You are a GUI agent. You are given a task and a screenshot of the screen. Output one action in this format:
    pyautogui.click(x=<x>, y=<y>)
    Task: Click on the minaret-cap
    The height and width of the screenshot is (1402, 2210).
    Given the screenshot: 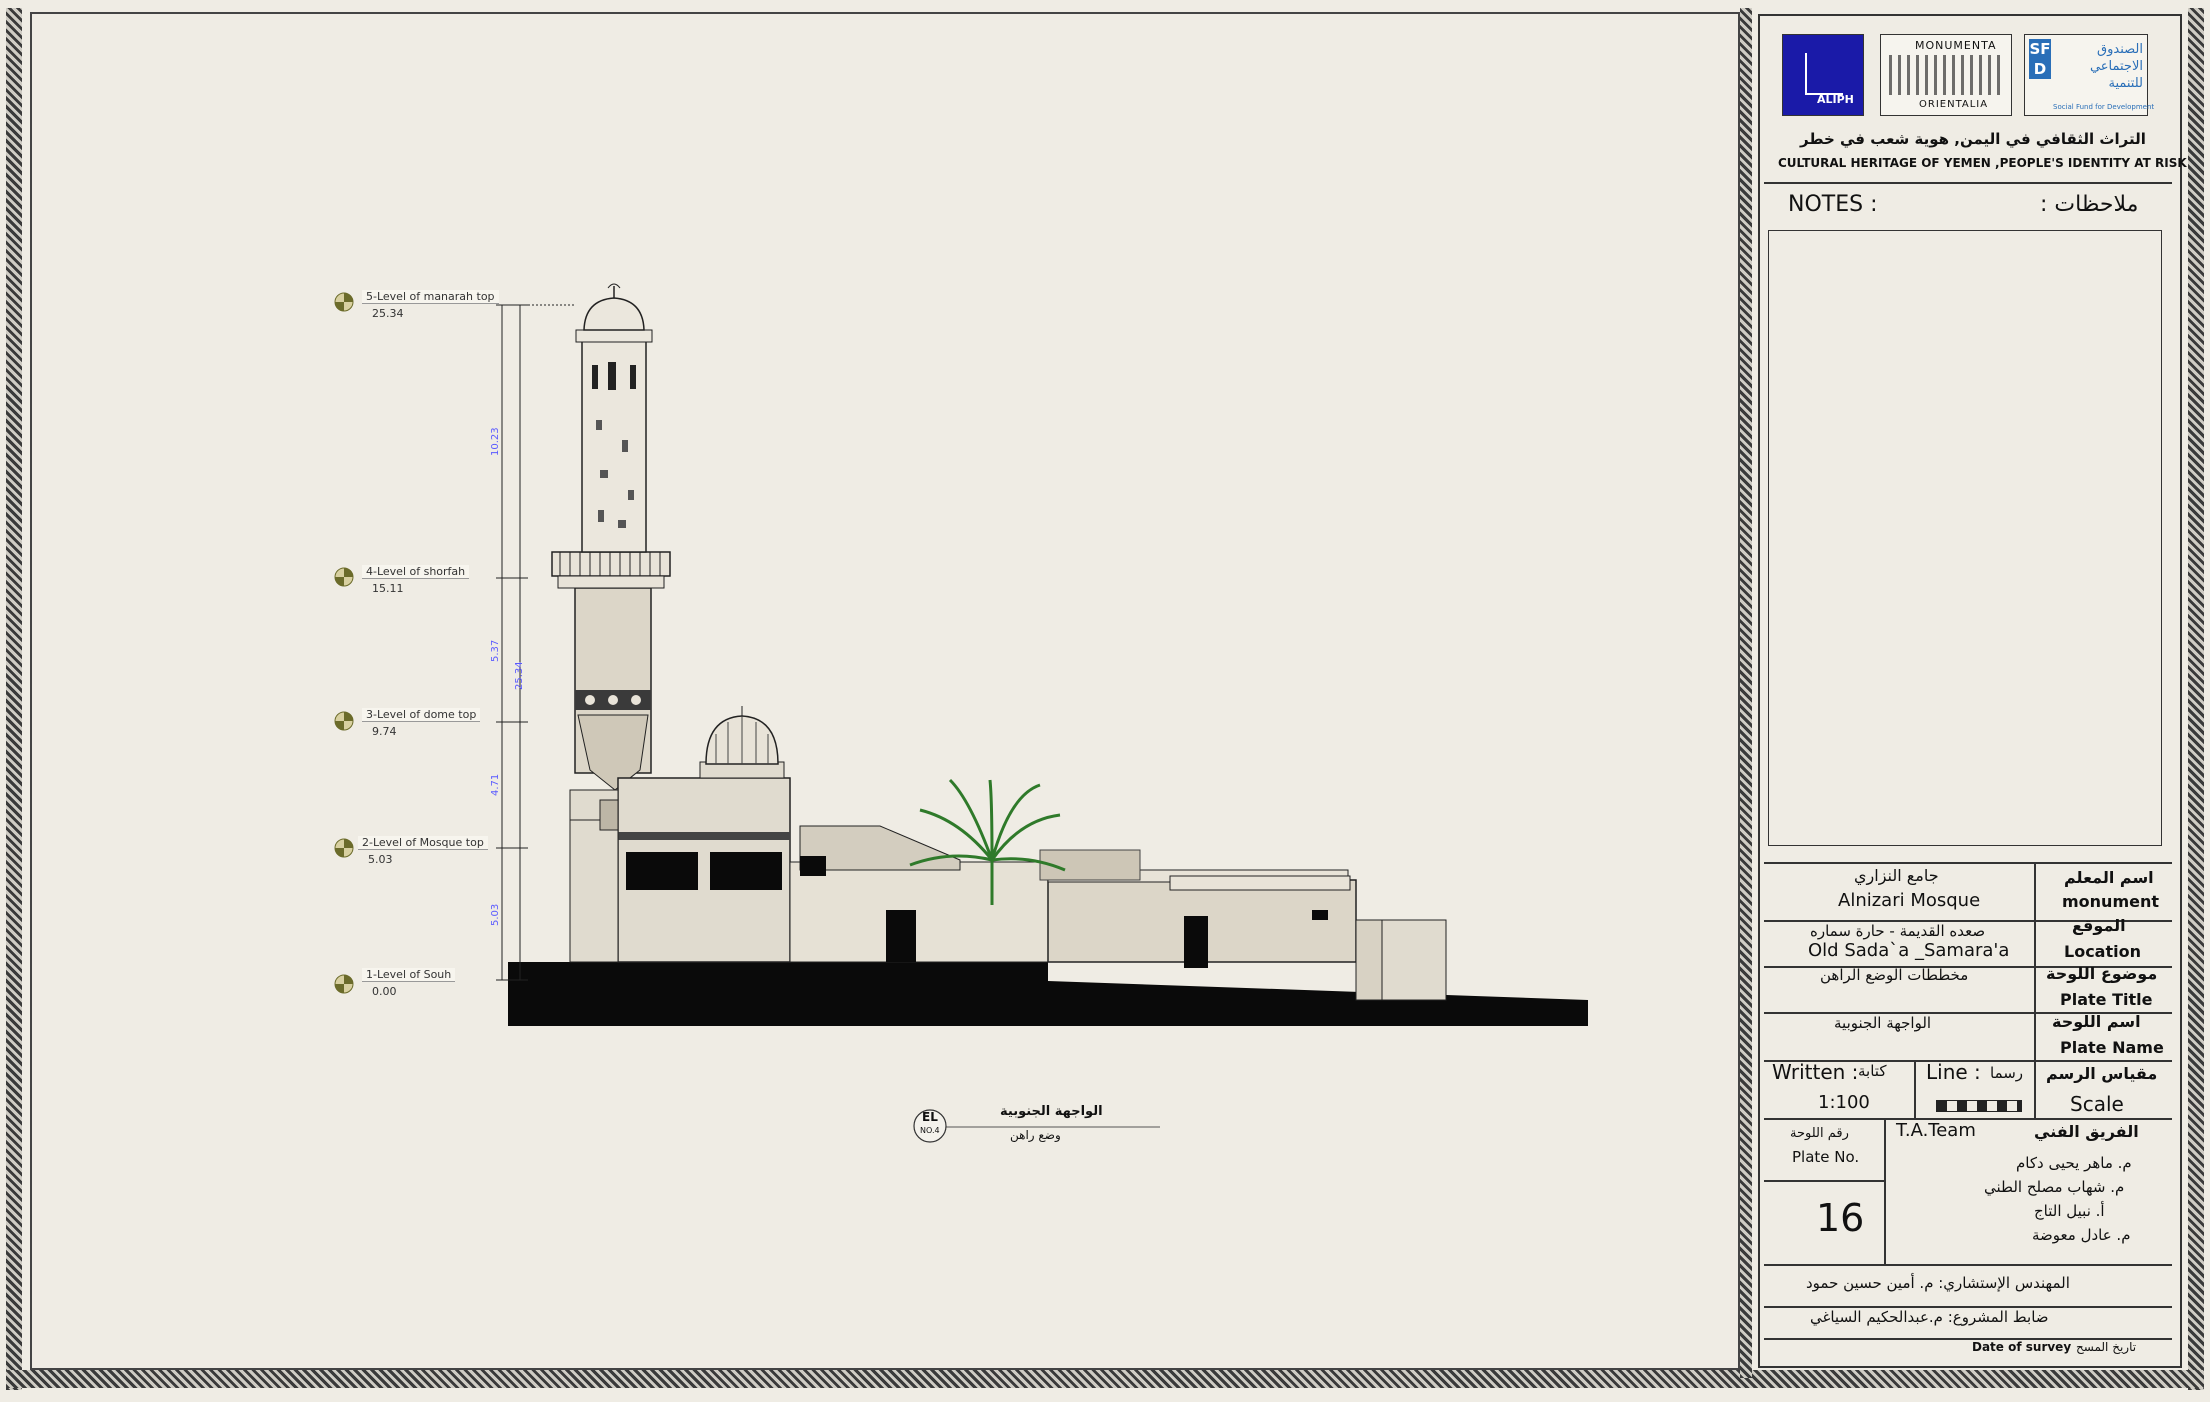 What is the action you would take?
    pyautogui.click(x=614, y=314)
    